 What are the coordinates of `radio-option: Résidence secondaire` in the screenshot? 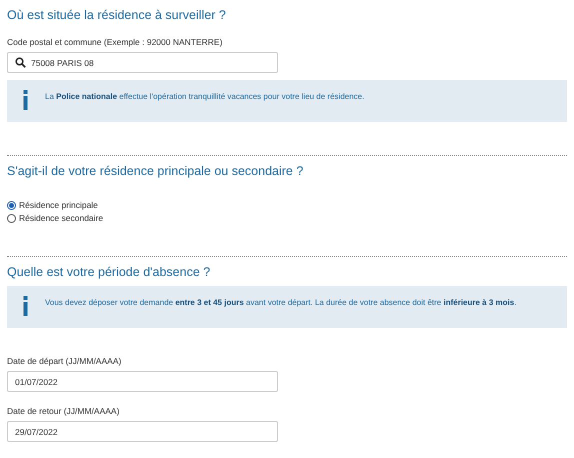 It's located at (287, 218).